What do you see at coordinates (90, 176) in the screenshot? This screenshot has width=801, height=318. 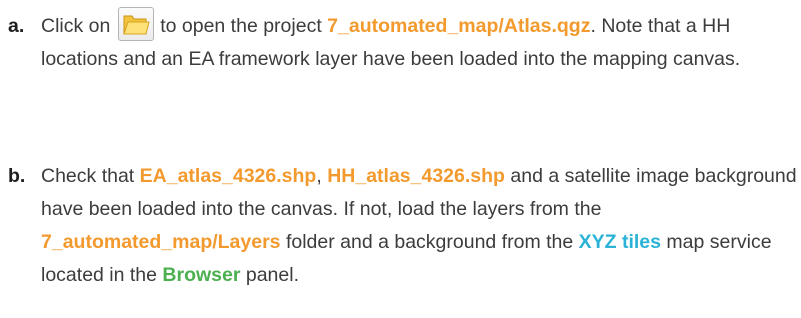 I see `step-text: Check that` at bounding box center [90, 176].